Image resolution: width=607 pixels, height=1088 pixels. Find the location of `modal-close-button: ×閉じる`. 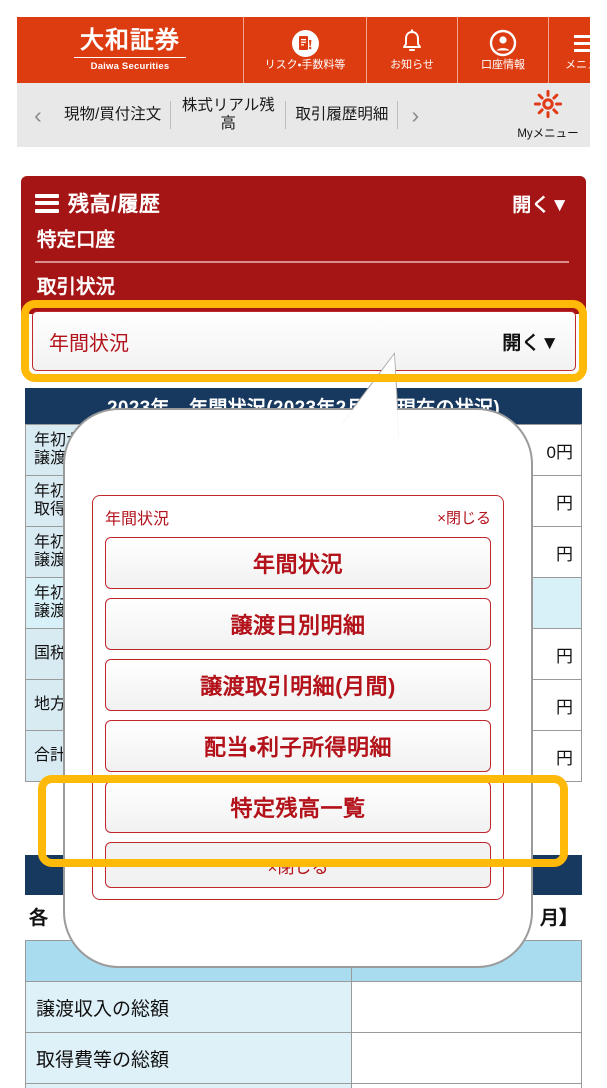

modal-close-button: ×閉じる is located at coordinates (298, 865).